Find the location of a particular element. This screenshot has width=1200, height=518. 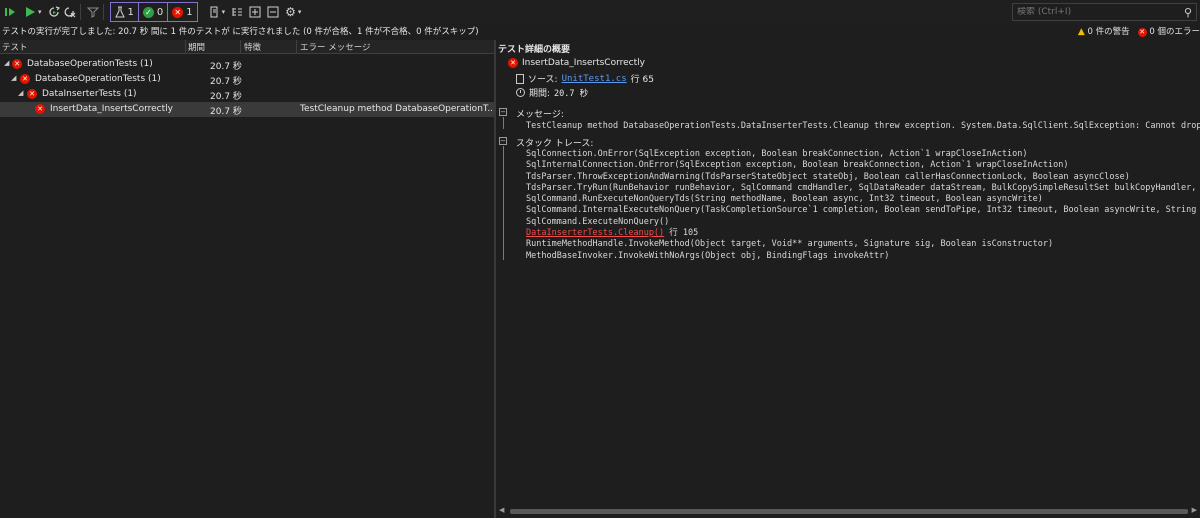

playlist-icon is located at coordinates (214, 12).